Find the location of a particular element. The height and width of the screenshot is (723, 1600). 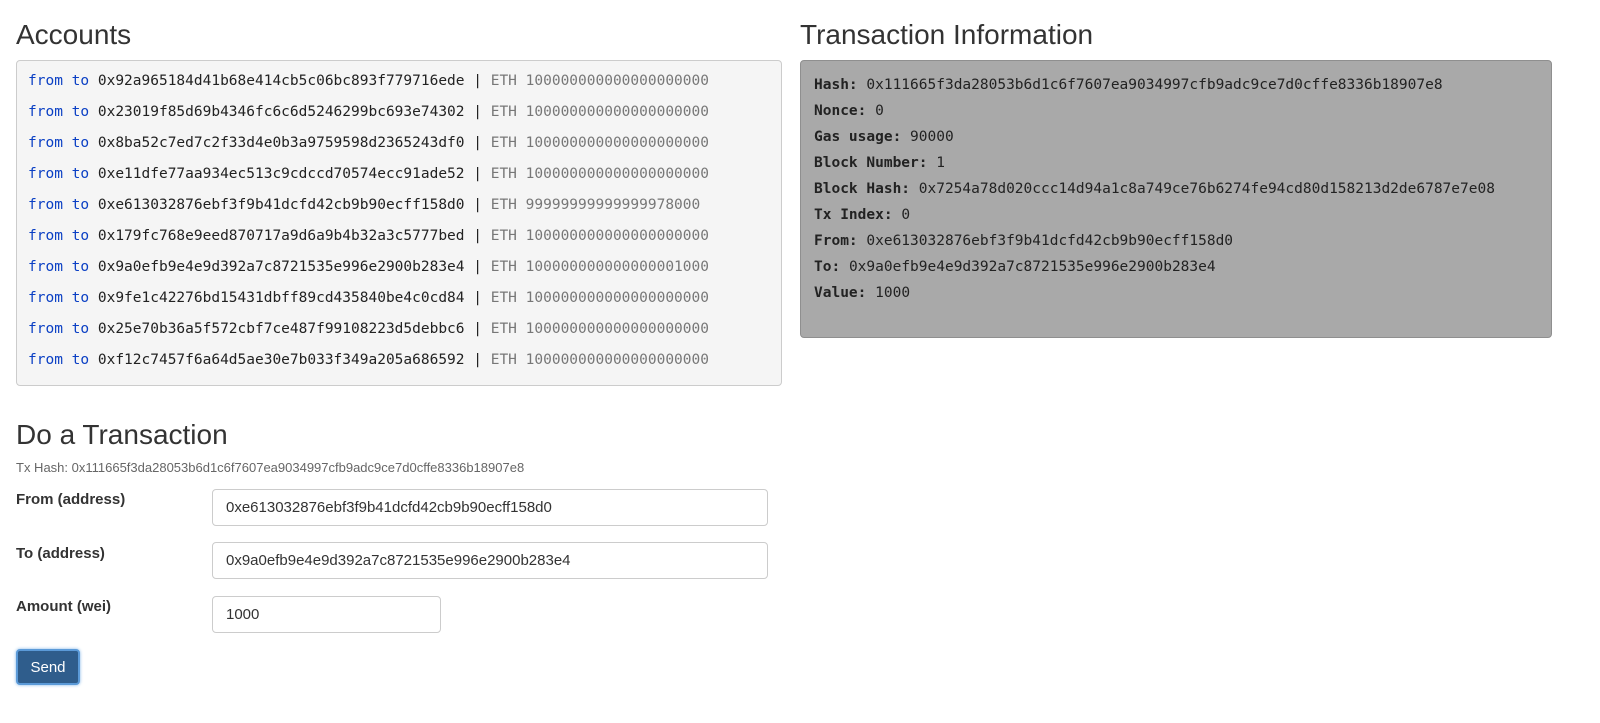

send-button: Send is located at coordinates (48, 667).